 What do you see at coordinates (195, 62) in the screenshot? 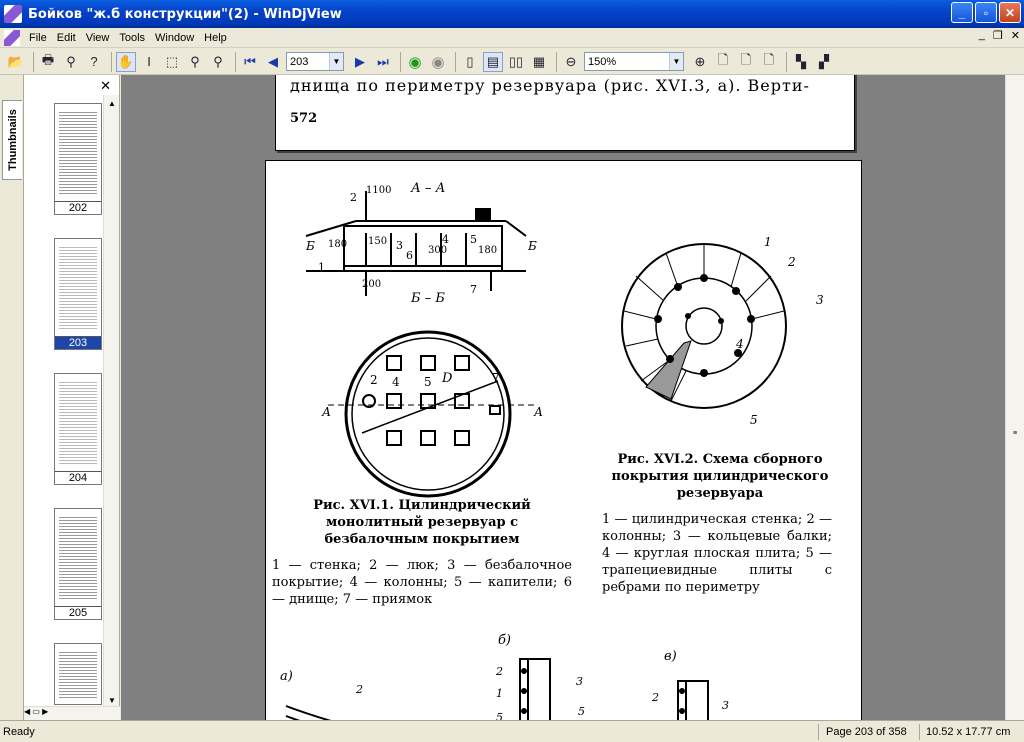
I see `zoom-tool-icon: ⚲` at bounding box center [195, 62].